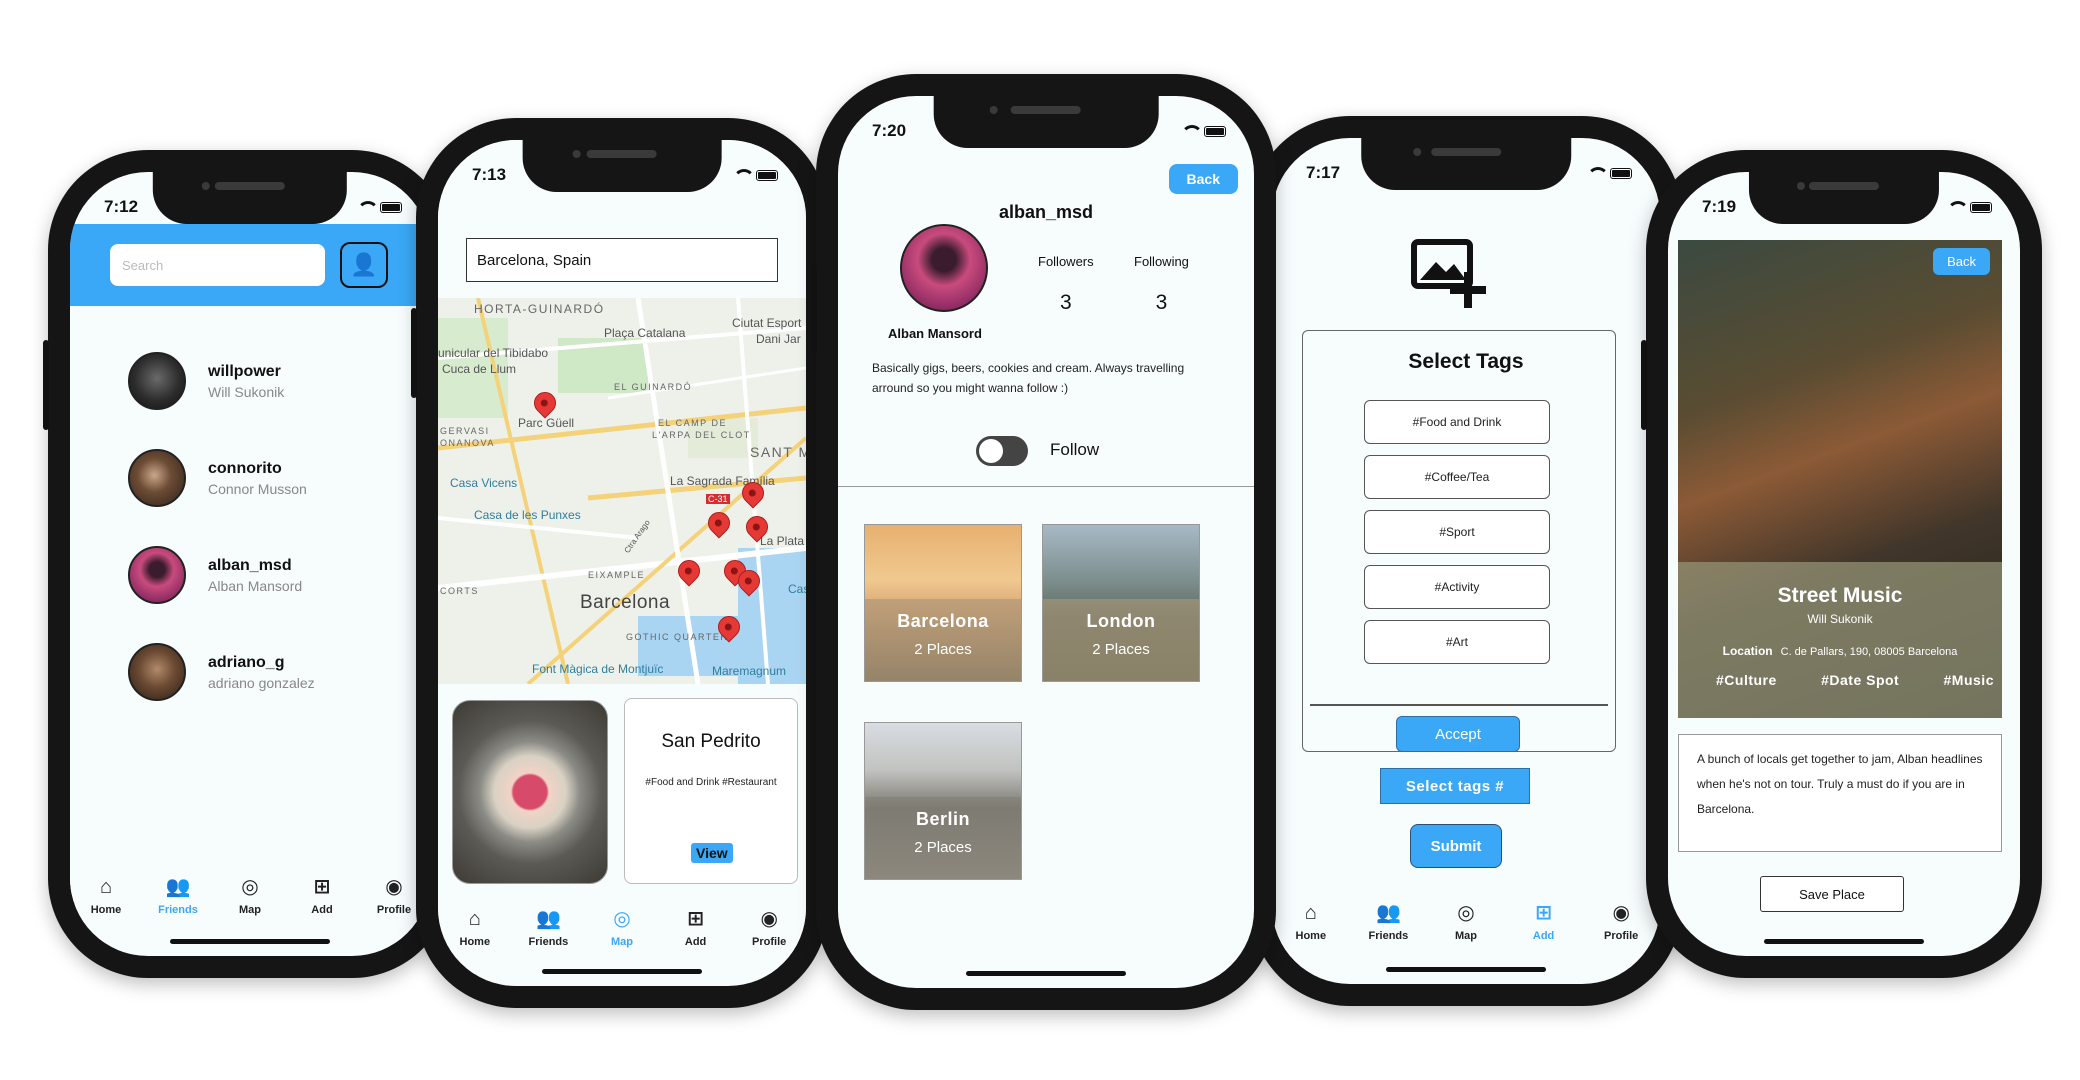 The image size is (2080, 1080). I want to click on location-search-input: Barcelona, Spain, so click(622, 260).